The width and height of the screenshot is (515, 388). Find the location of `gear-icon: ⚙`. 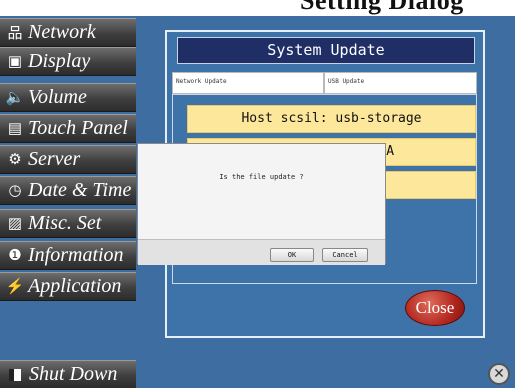

gear-icon: ⚙ is located at coordinates (15, 160).